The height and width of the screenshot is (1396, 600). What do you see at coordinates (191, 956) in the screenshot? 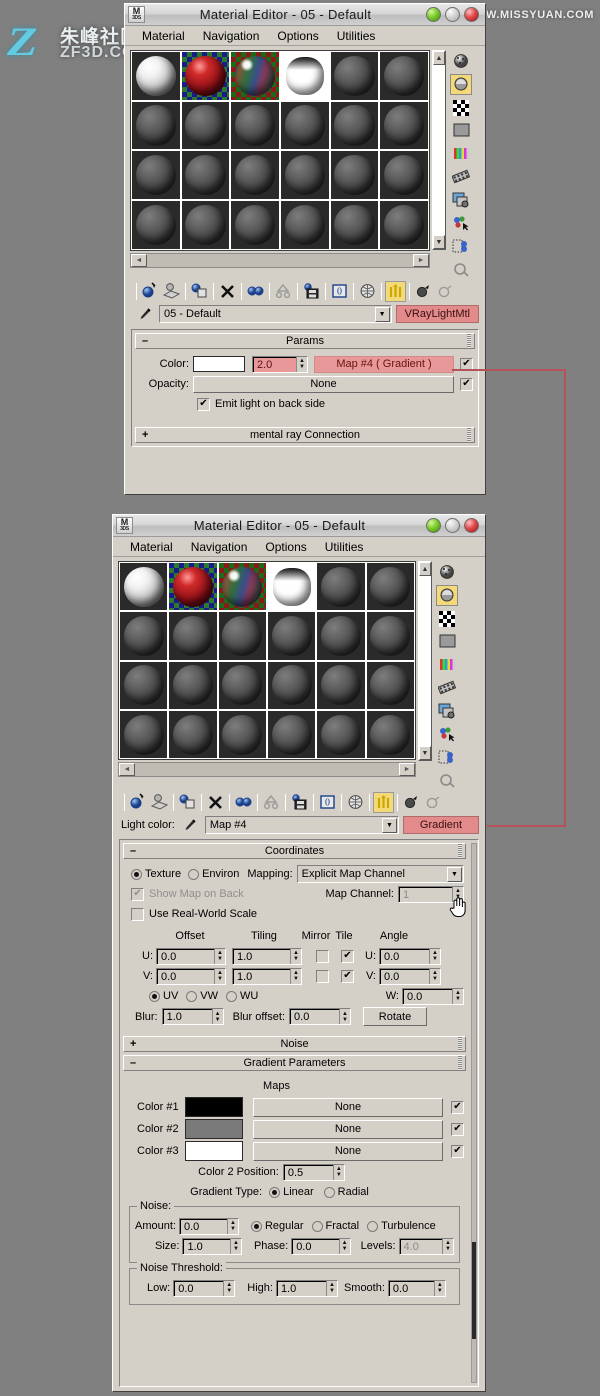
I see `offset-u-spinner: 0.0 ▲ ▼` at bounding box center [191, 956].